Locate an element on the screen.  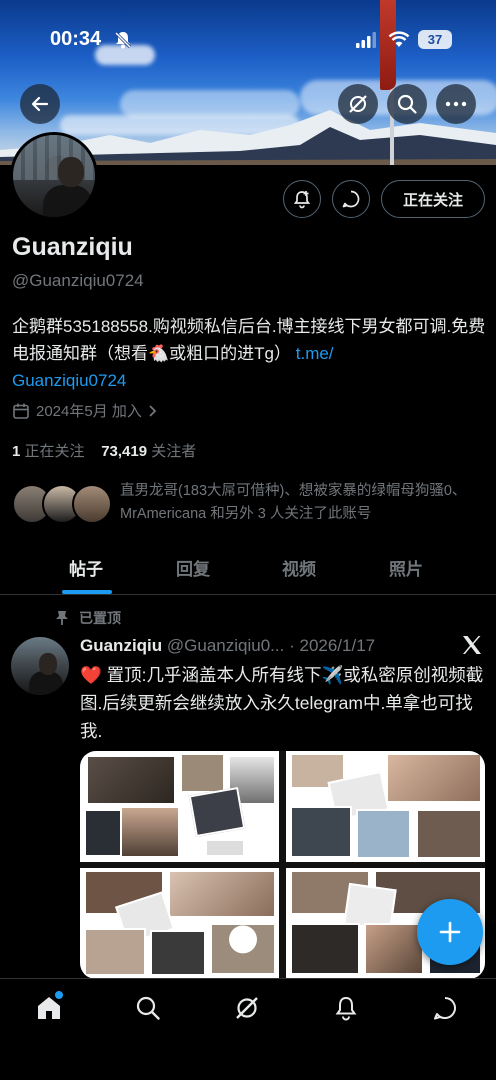
notification-add-icon is located at coordinates (302, 200).